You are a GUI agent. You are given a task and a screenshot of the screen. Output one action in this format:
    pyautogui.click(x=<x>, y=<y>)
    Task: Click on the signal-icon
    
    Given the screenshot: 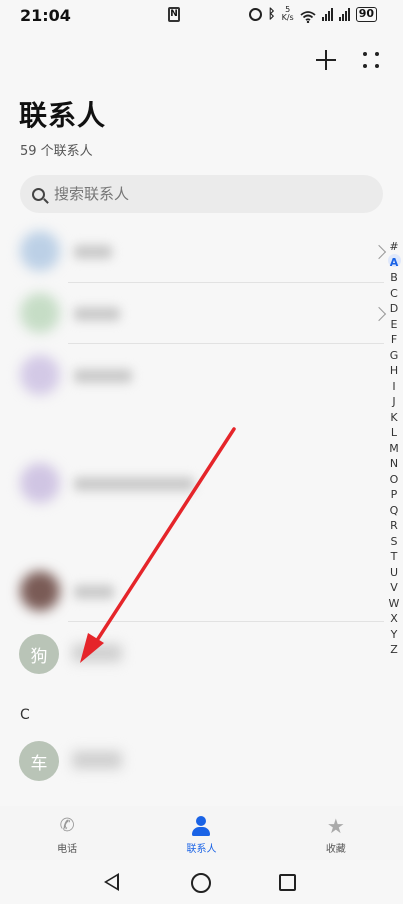 What is the action you would take?
    pyautogui.click(x=327, y=14)
    